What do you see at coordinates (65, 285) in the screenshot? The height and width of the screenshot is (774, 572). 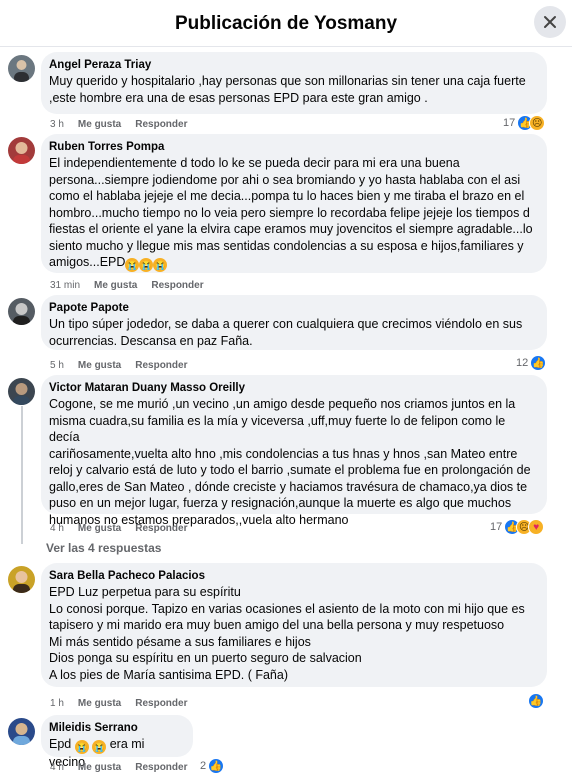 I see `comment-time: 31 min` at bounding box center [65, 285].